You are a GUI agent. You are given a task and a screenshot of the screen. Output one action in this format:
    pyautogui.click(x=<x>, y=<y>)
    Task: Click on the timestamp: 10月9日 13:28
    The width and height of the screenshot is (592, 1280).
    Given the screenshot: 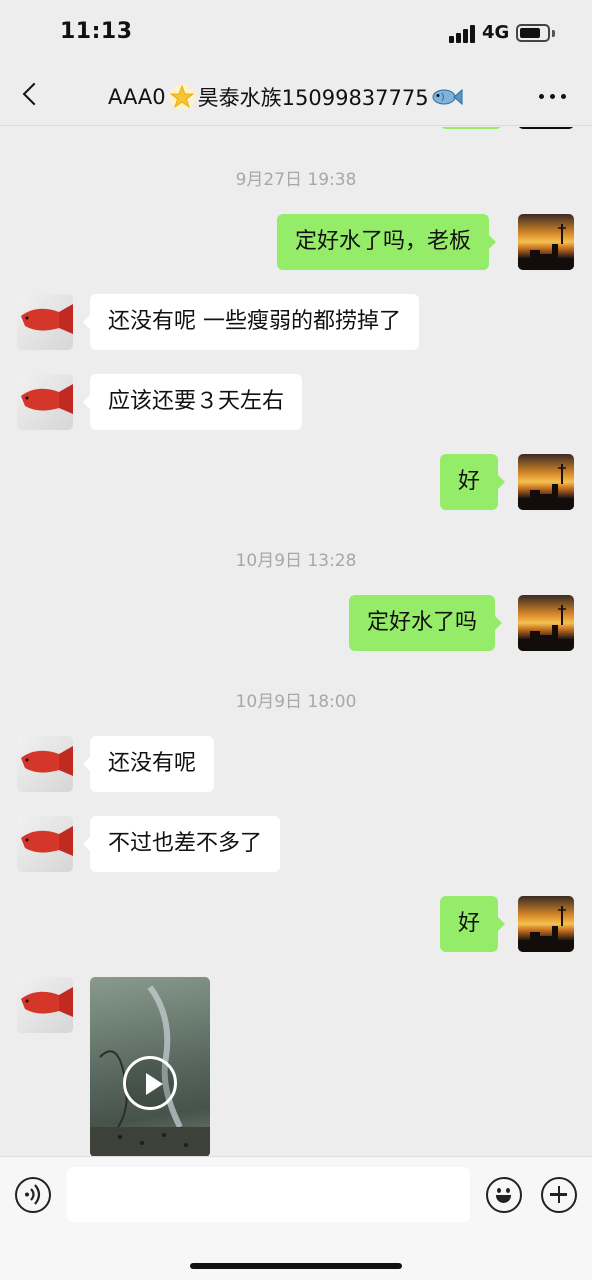 What is the action you would take?
    pyautogui.click(x=296, y=561)
    